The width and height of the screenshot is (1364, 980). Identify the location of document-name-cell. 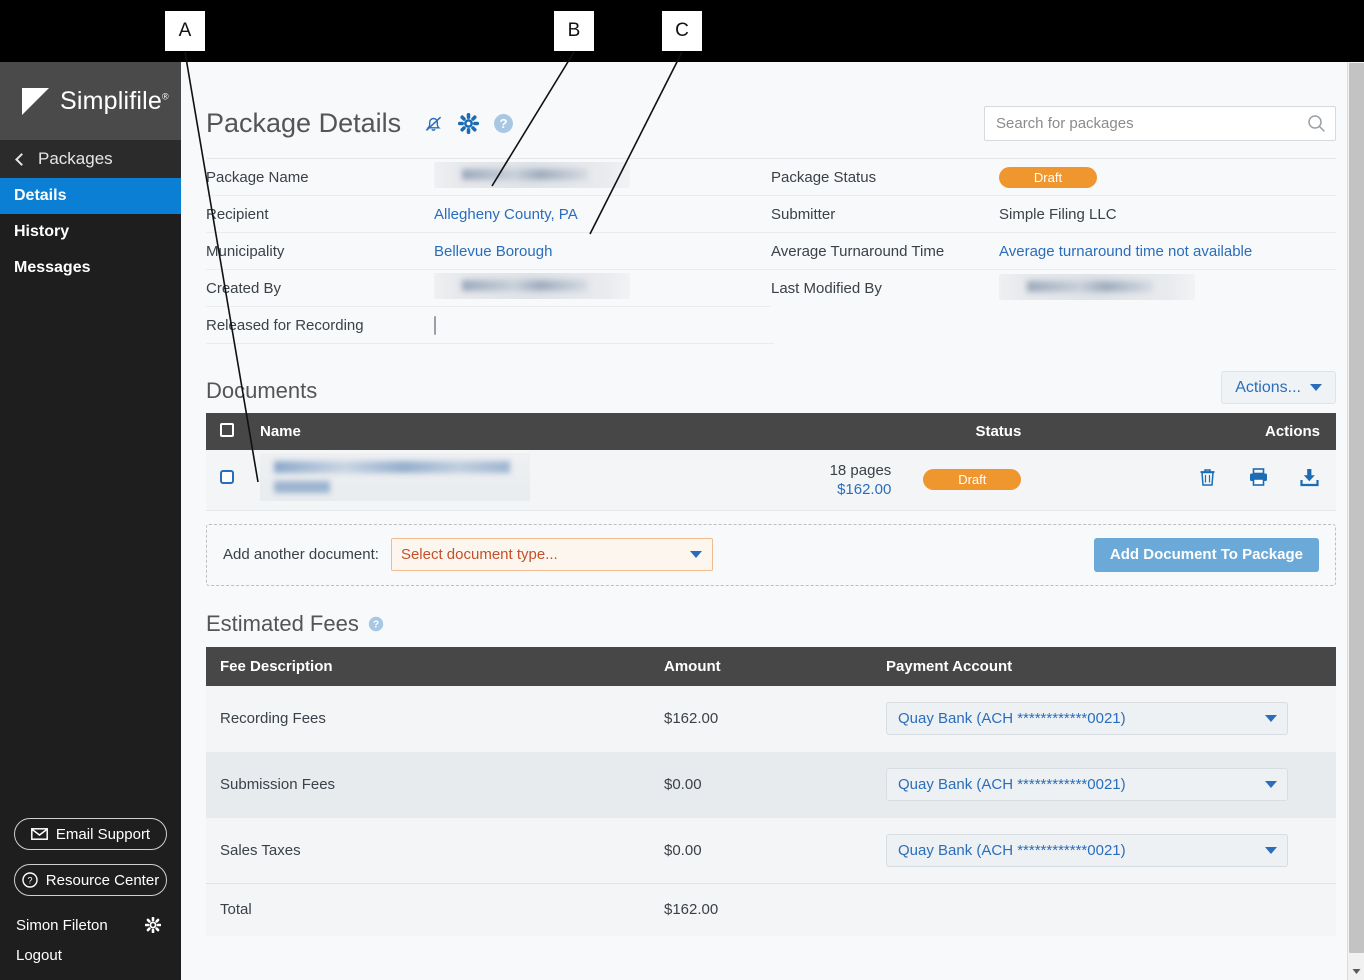
(504, 480).